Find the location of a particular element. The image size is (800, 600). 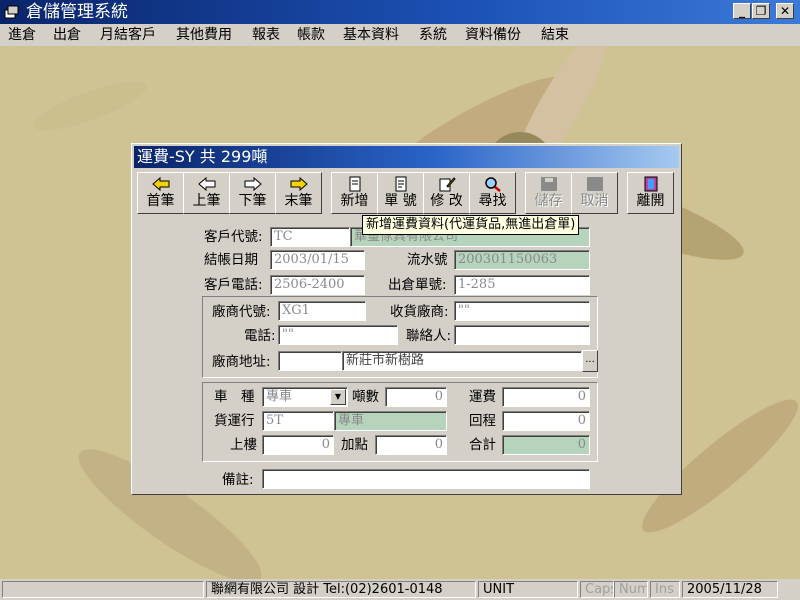

document-icon is located at coordinates (400, 184).